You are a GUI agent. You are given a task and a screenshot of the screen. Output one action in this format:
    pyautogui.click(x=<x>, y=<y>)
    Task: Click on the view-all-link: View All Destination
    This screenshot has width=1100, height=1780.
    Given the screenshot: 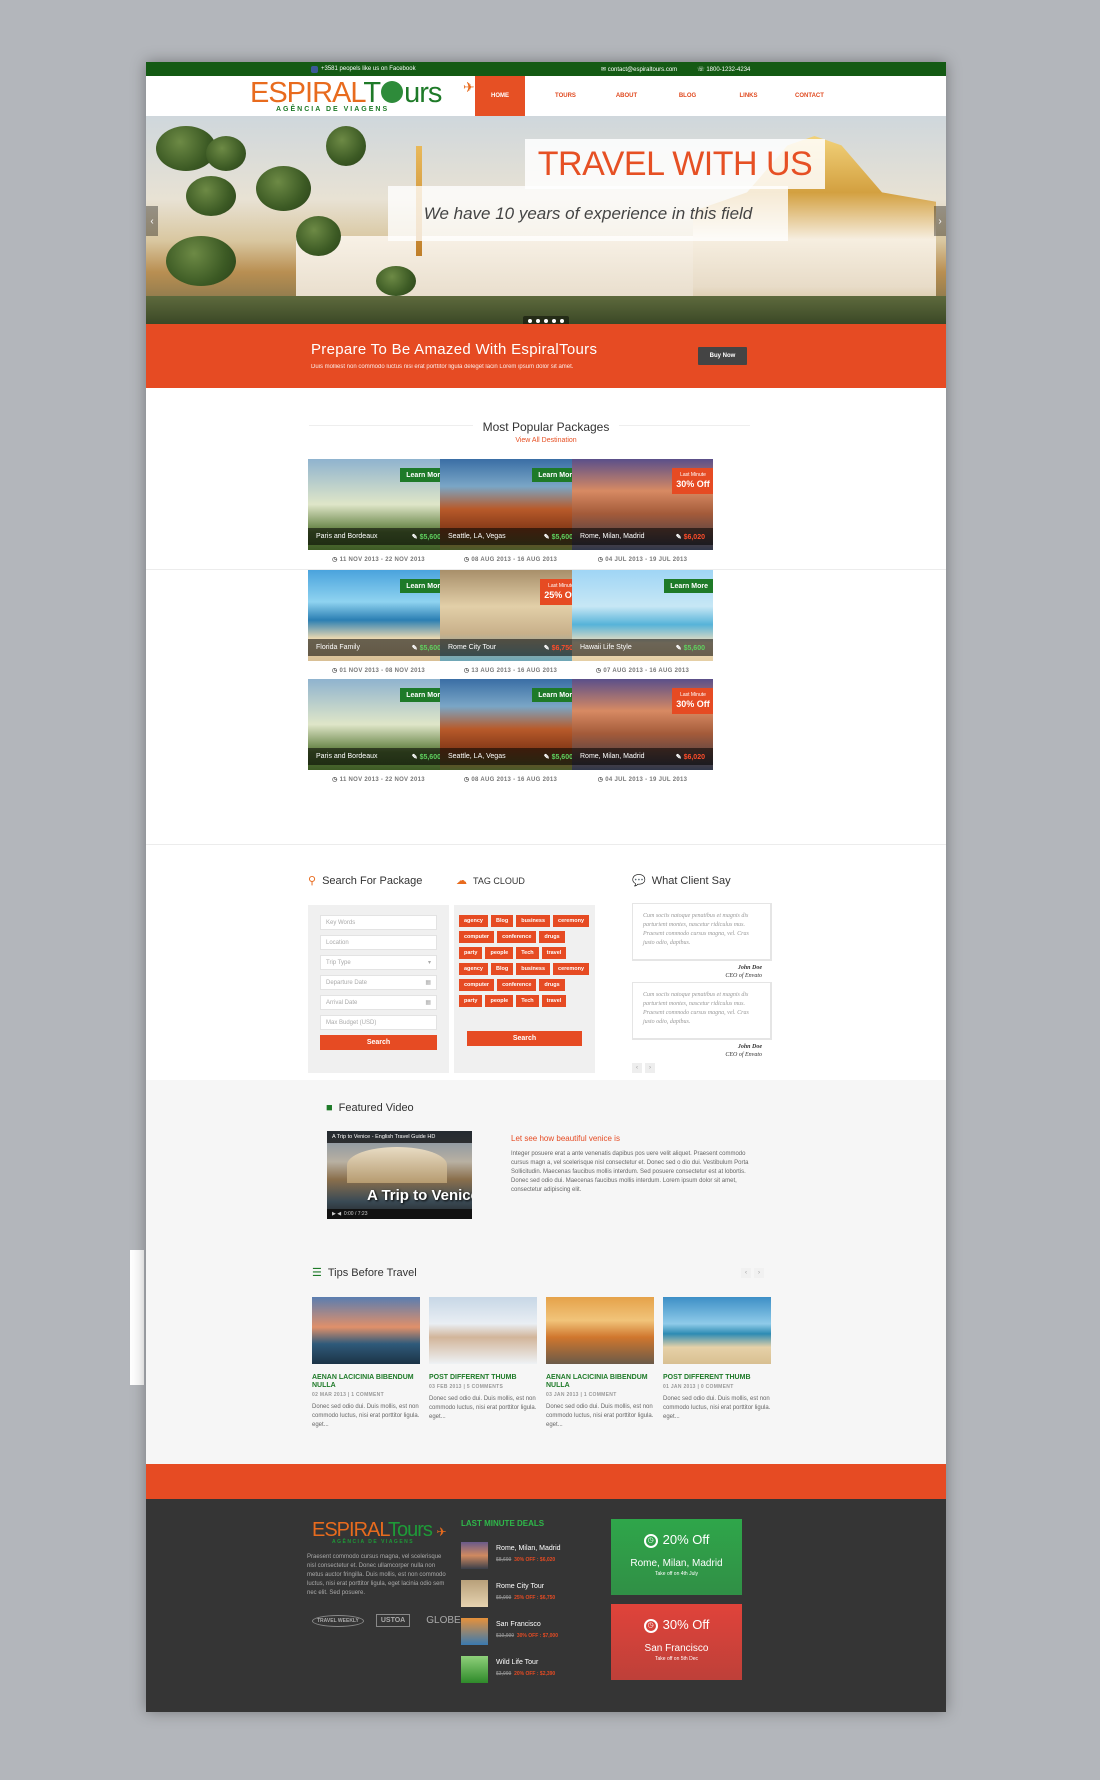 What is the action you would take?
    pyautogui.click(x=546, y=440)
    